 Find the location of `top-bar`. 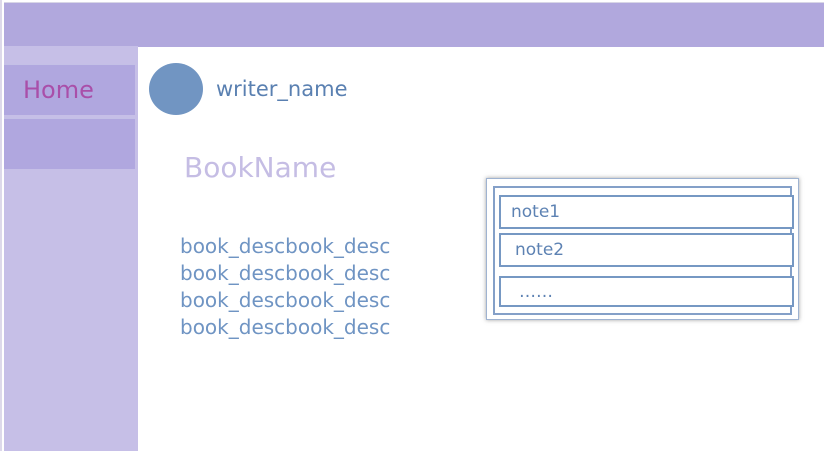

top-bar is located at coordinates (414, 24).